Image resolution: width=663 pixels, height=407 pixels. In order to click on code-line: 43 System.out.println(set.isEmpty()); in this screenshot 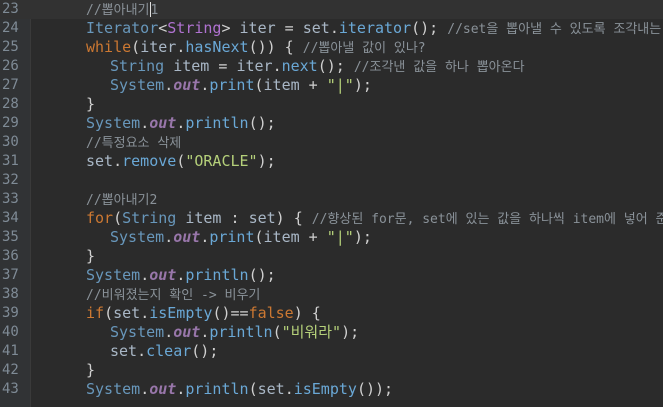, I will do `click(331, 389)`.